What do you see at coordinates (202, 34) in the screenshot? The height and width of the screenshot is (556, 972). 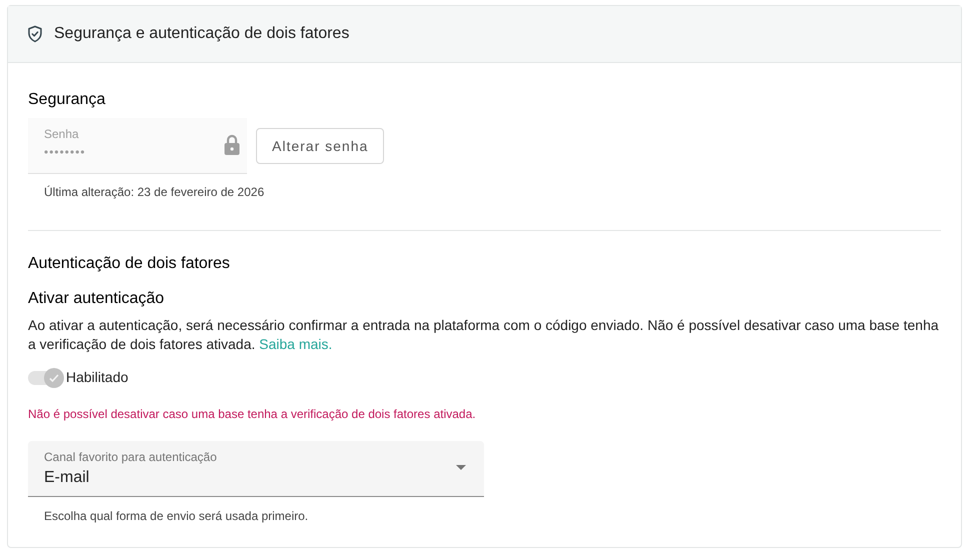 I see `card-title: Segurança e autenticação de dois fatores` at bounding box center [202, 34].